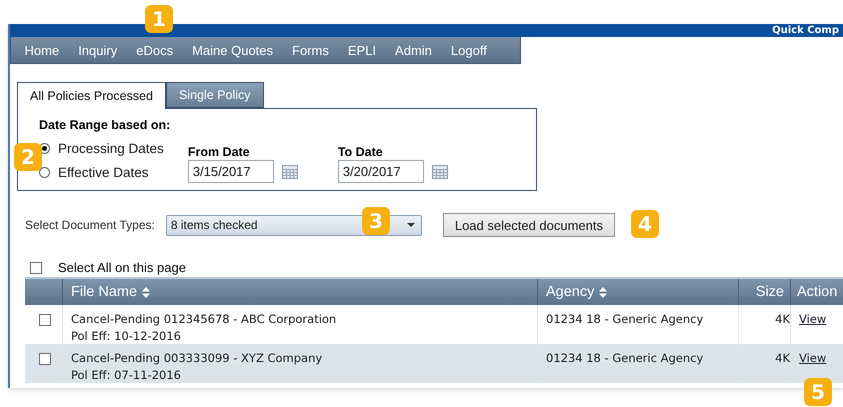  What do you see at coordinates (197, 358) in the screenshot?
I see `file-name: Cancel-Pending 003333099 - XYZ Company` at bounding box center [197, 358].